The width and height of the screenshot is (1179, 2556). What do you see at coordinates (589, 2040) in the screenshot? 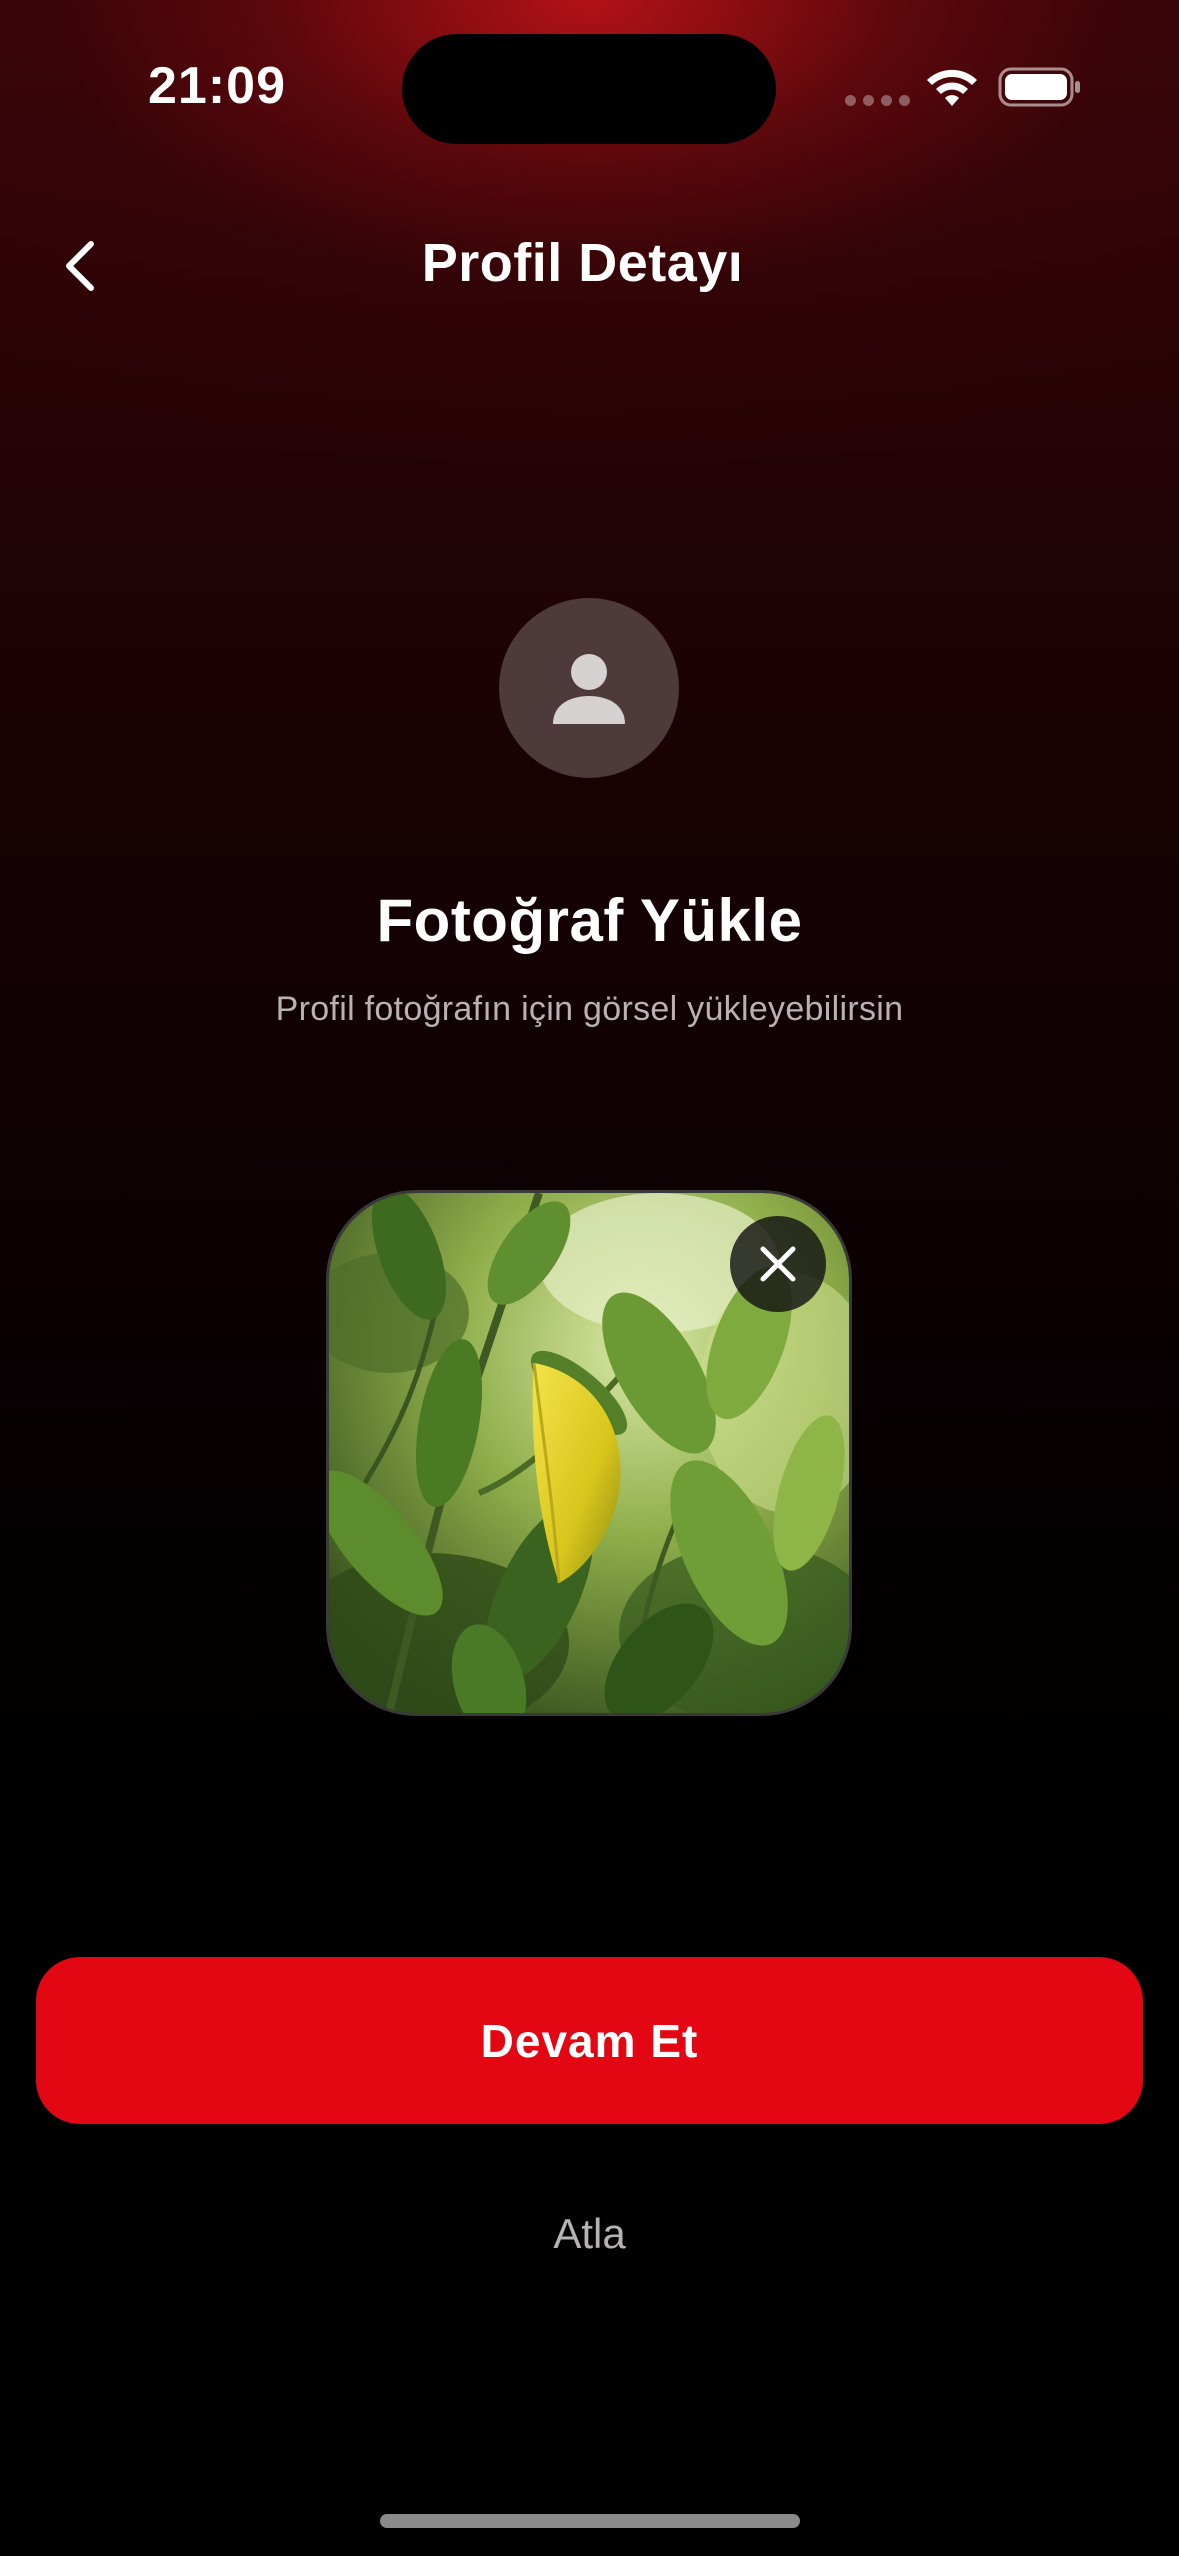
I see `continue-button: Devam Et` at bounding box center [589, 2040].